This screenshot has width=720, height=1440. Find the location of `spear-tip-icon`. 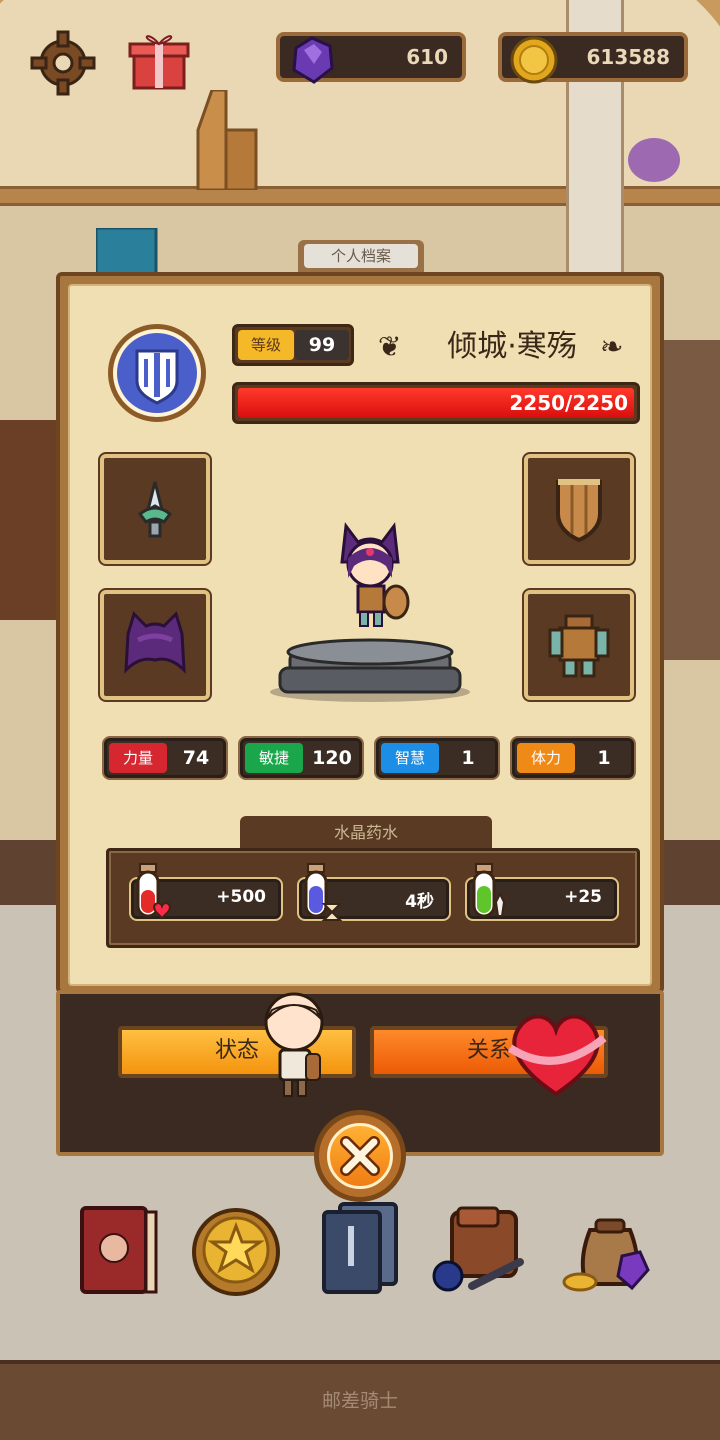

spear-tip-icon is located at coordinates (155, 509).